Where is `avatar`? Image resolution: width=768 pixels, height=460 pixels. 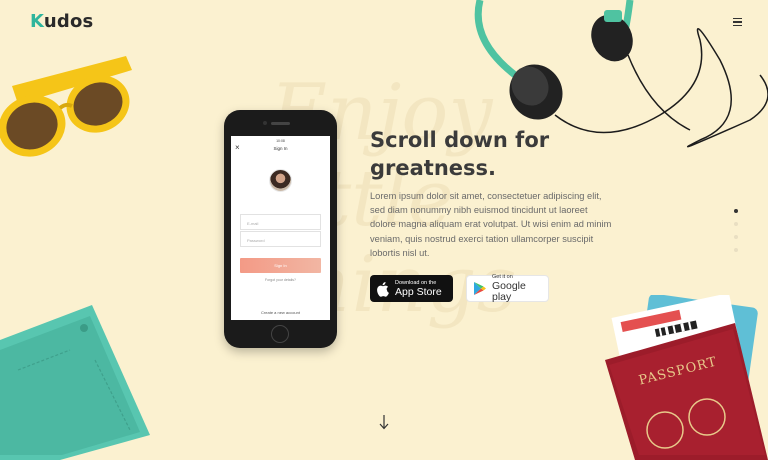 avatar is located at coordinates (280, 180).